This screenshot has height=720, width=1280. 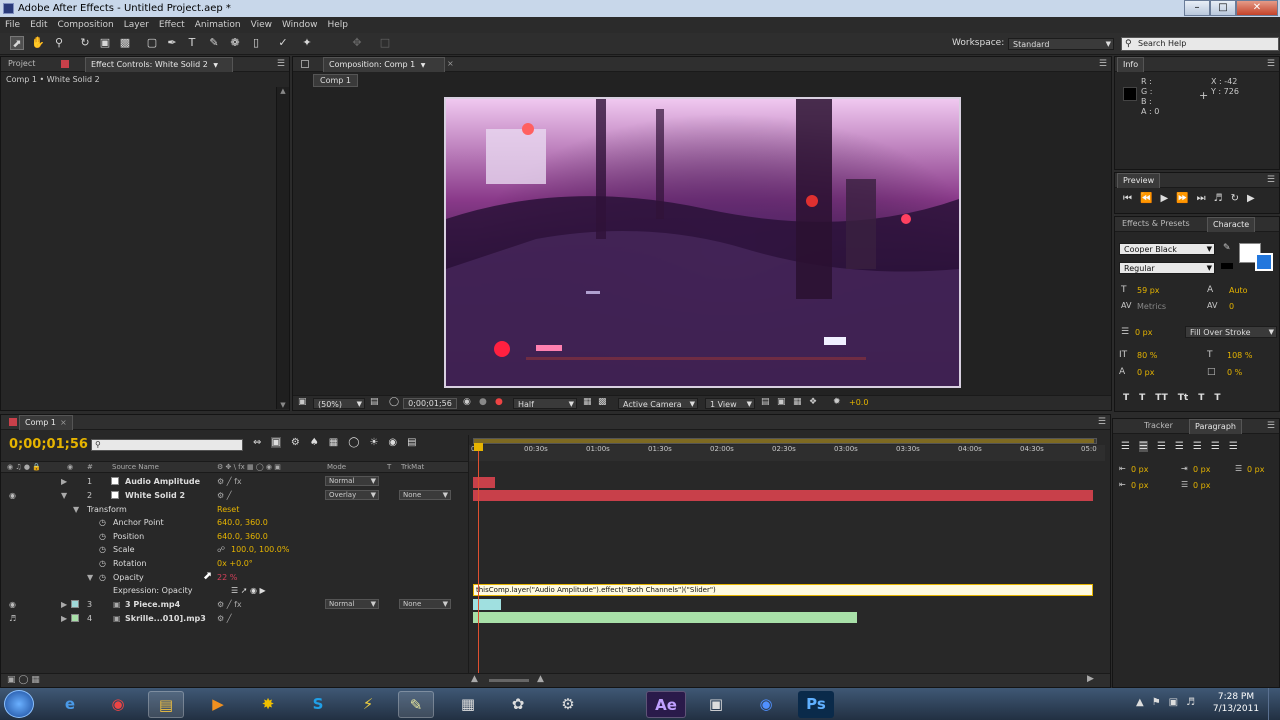 I want to click on graph-editor-icon: ▤, so click(x=411, y=442).